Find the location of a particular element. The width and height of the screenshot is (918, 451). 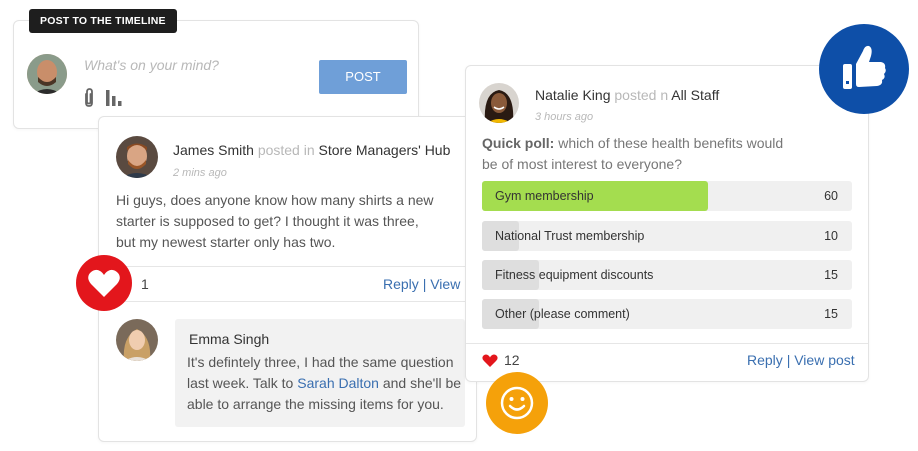

timestamp: 3 hours ago is located at coordinates (564, 117).